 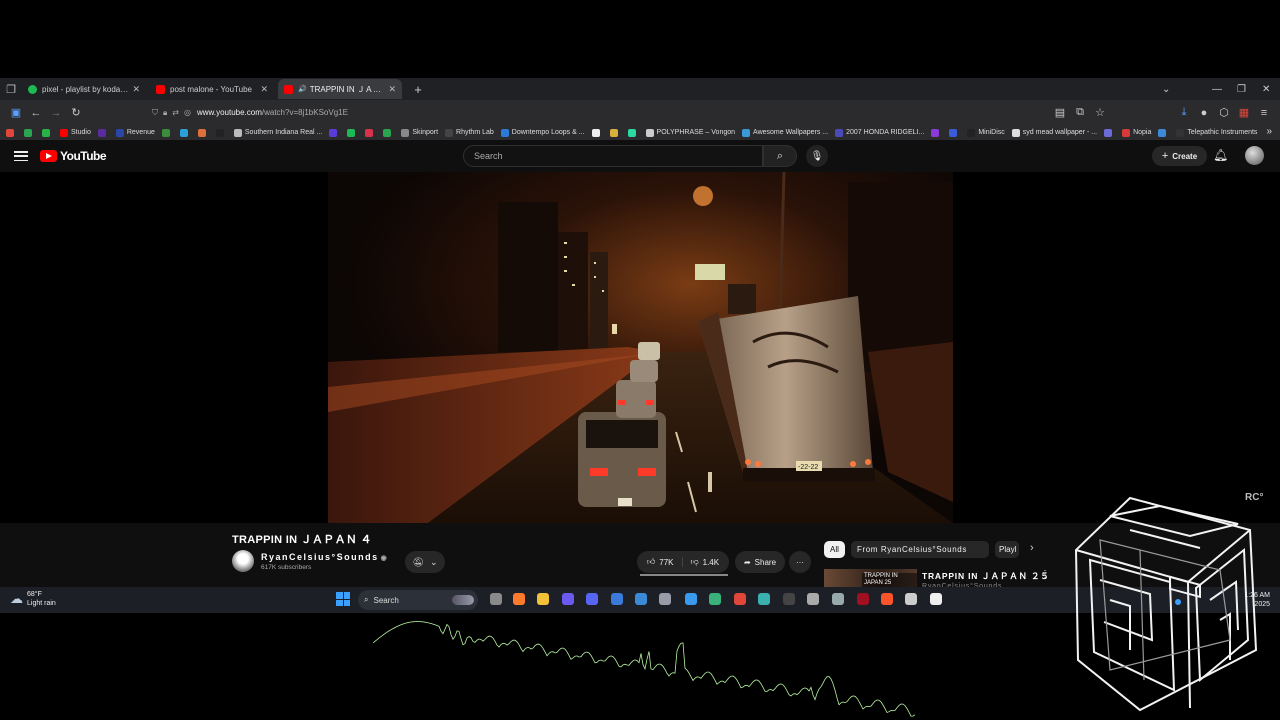 I want to click on subscription-notifications-button: 🔕︎ ⌄, so click(x=425, y=562).